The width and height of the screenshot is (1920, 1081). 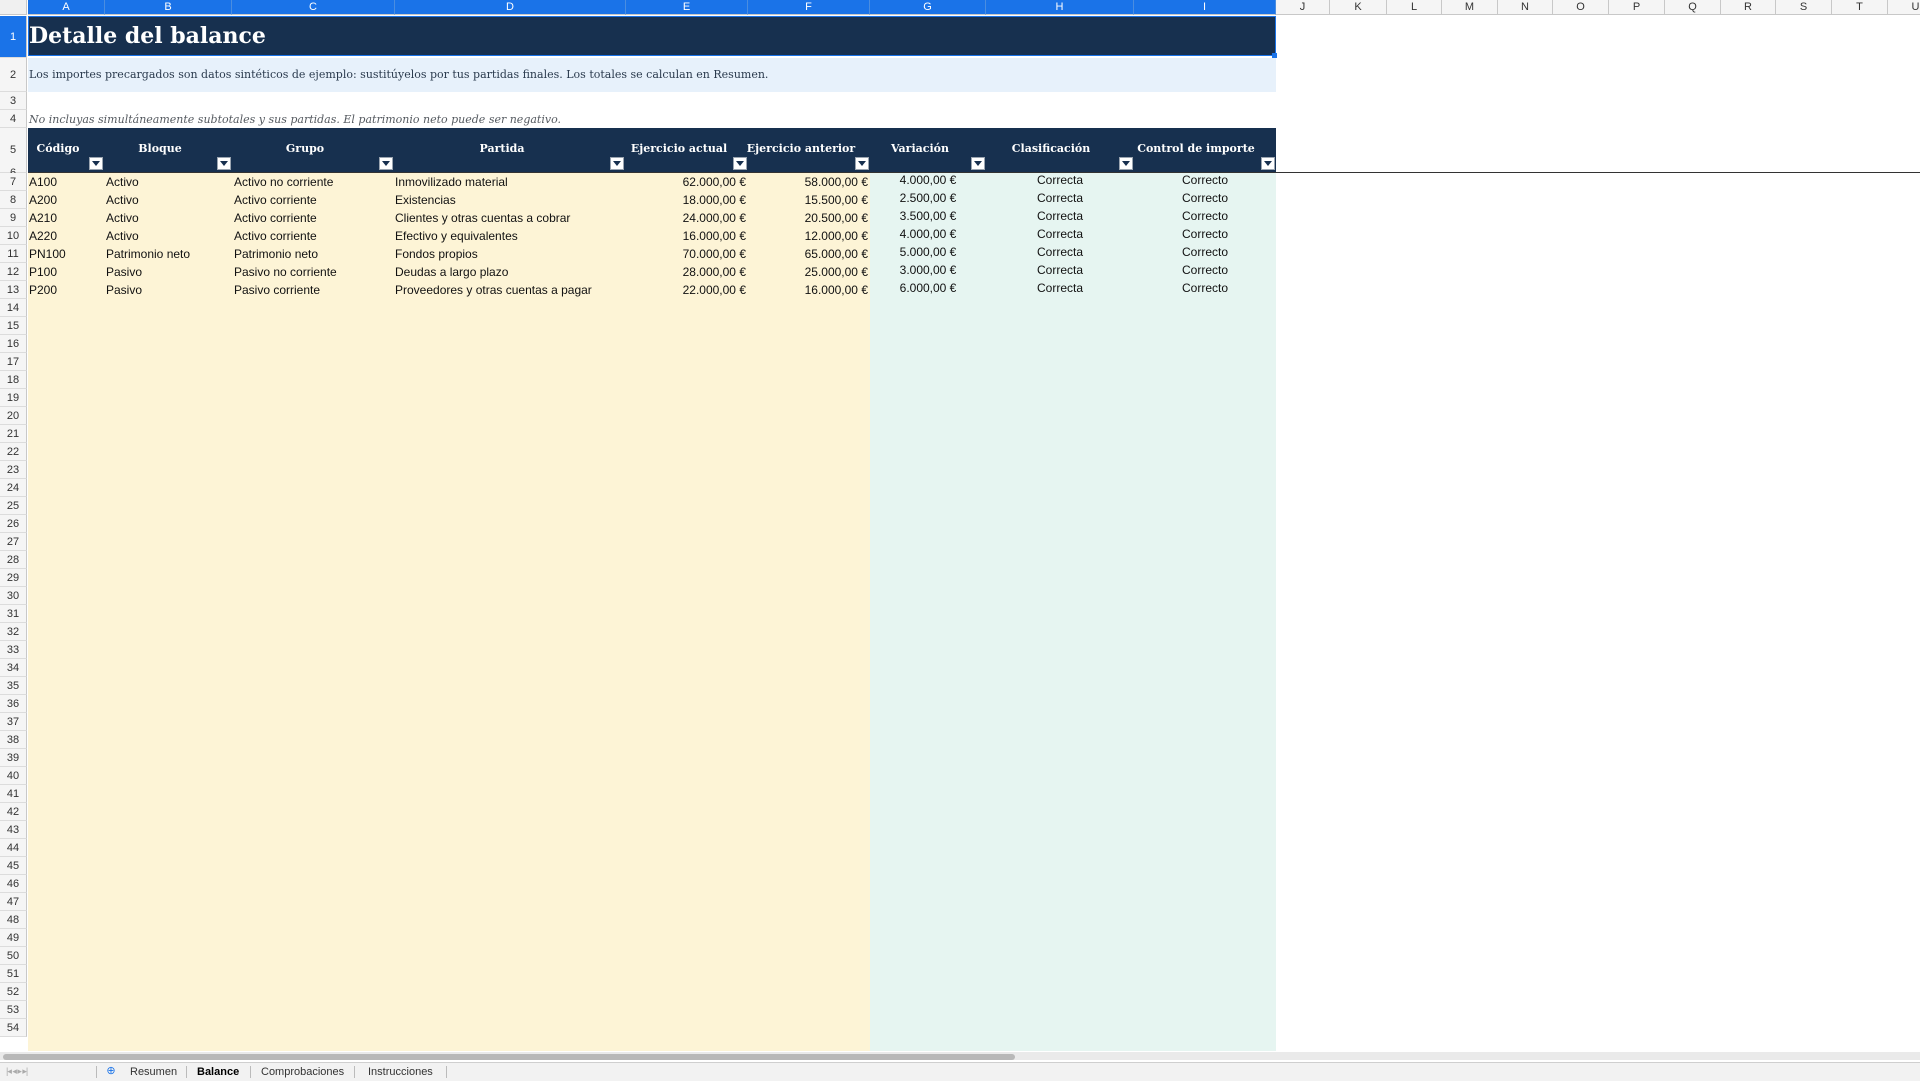 What do you see at coordinates (13, 722) in the screenshot?
I see `row-header-37: 37` at bounding box center [13, 722].